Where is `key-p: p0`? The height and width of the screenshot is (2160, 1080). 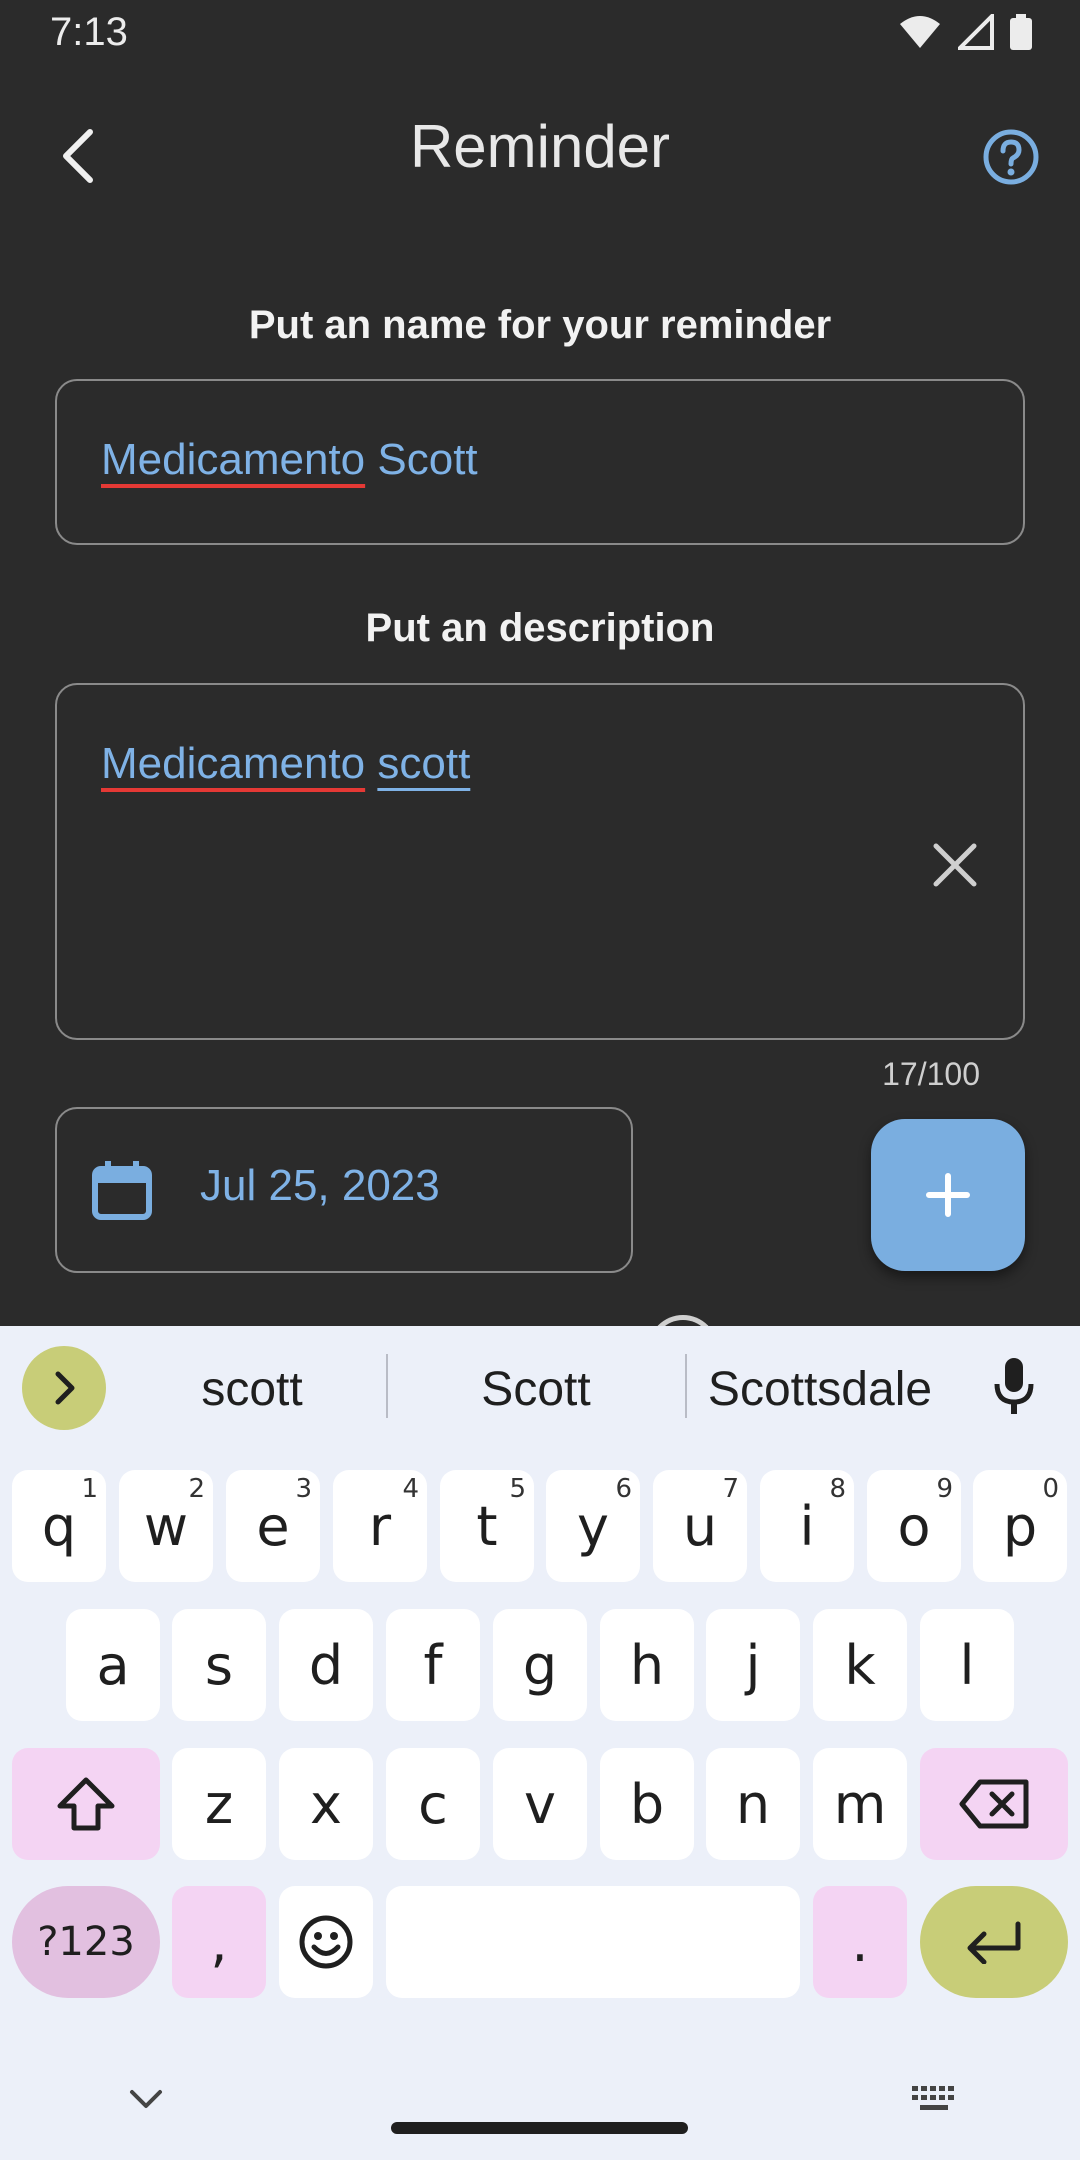
key-p: p0 is located at coordinates (1020, 1526).